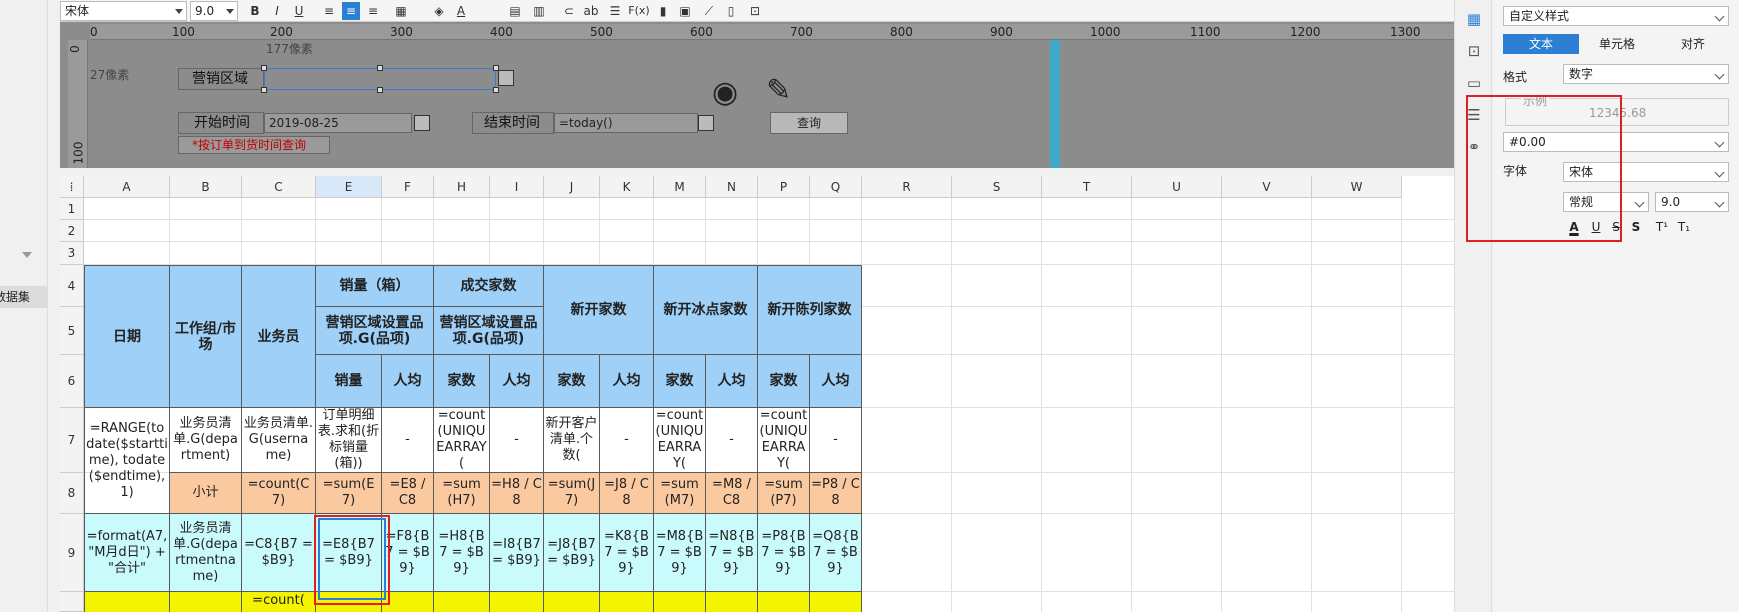  I want to click on link-icon: ⊂, so click(569, 11).